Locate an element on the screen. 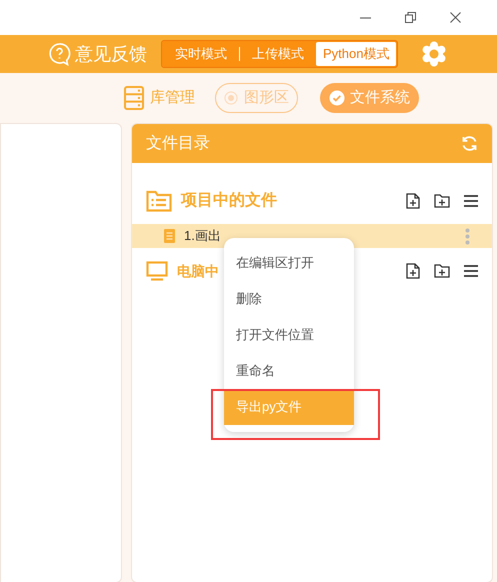 This screenshot has width=497, height=582. menu-item: 打开文件位置 is located at coordinates (289, 335).